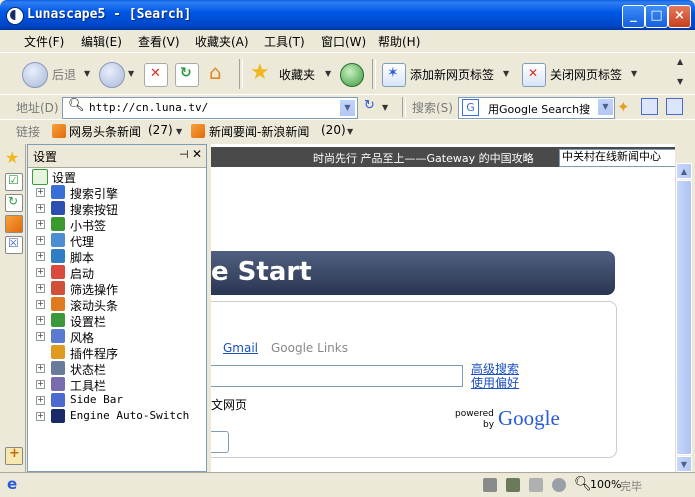 This screenshot has width=695, height=497. What do you see at coordinates (674, 106) in the screenshot?
I see `search-window-icon` at bounding box center [674, 106].